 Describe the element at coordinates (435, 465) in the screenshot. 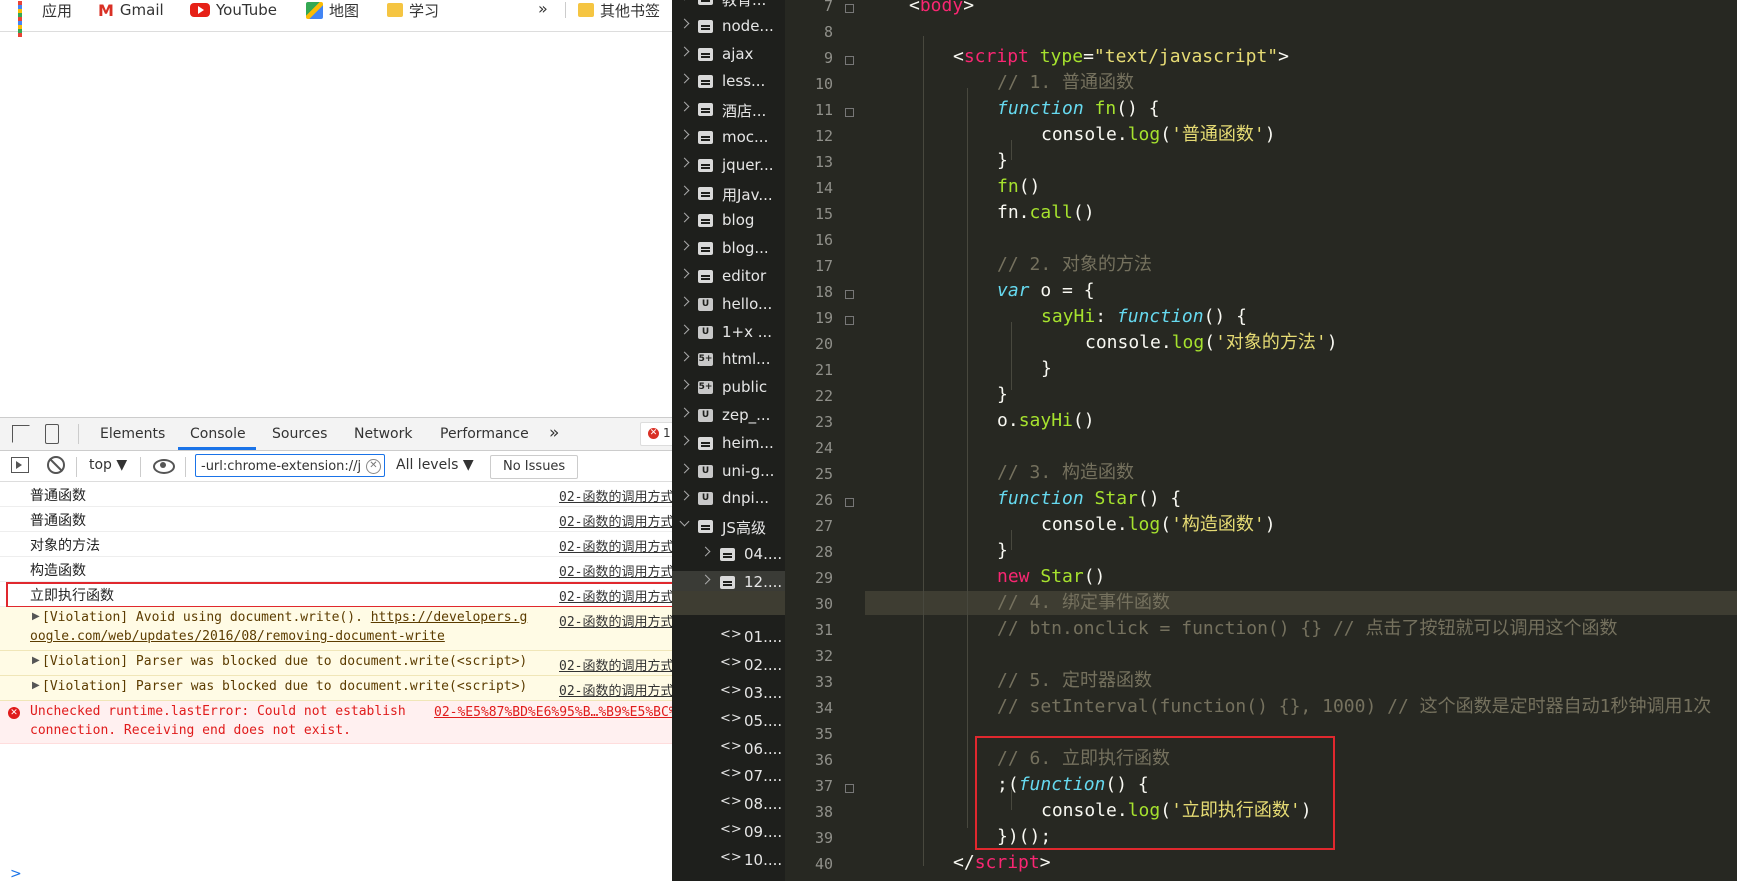

I see `log-levels-dropdown: All levels ▼` at that location.